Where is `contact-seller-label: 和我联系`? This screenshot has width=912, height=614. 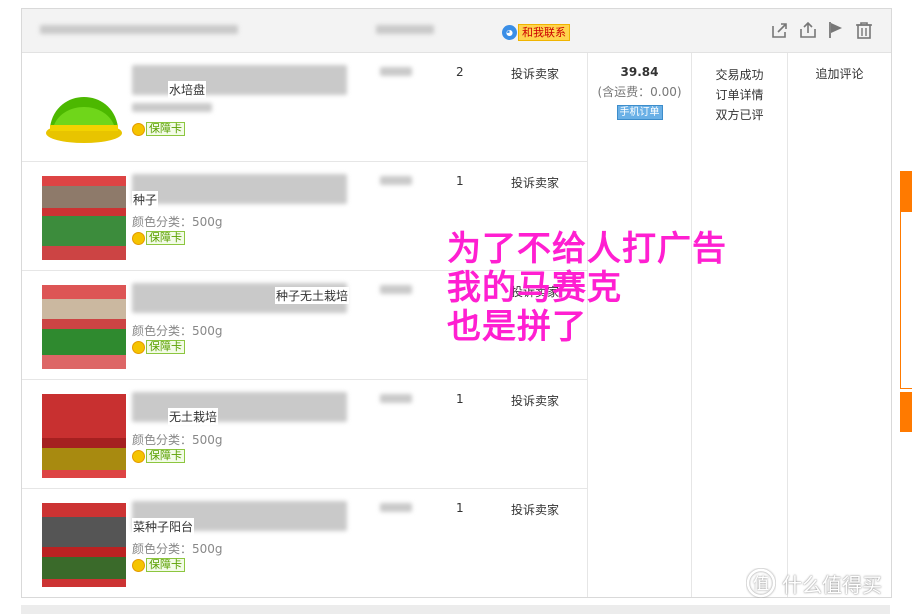
contact-seller-label: 和我联系 is located at coordinates (544, 32).